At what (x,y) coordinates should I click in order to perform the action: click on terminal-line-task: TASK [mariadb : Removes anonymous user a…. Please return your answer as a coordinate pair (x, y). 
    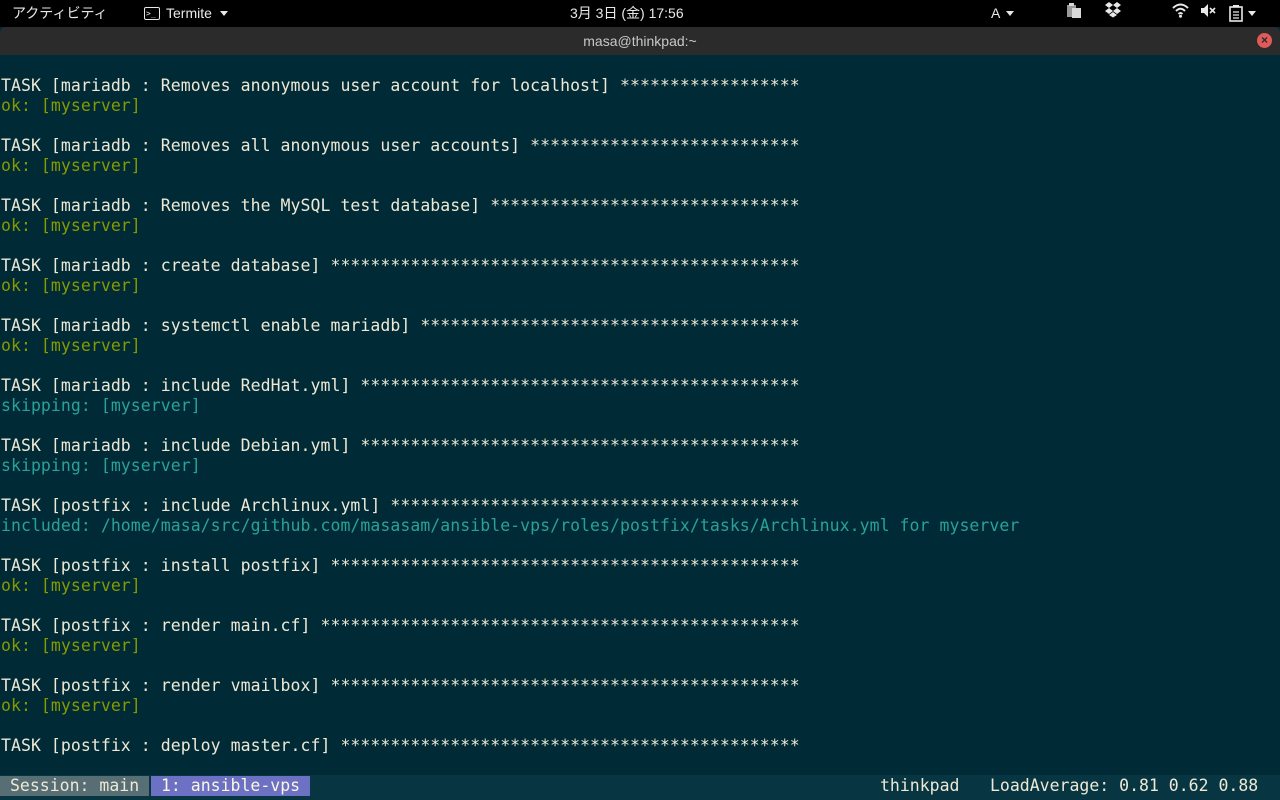
    Looking at the image, I should click on (400, 85).